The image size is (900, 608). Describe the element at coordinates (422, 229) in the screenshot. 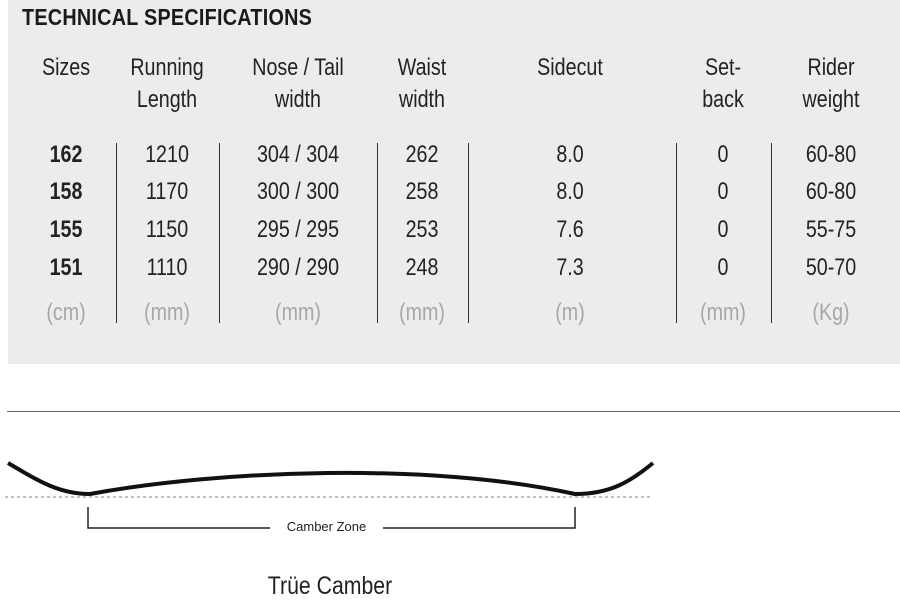

I see `spec-cell: 253` at that location.